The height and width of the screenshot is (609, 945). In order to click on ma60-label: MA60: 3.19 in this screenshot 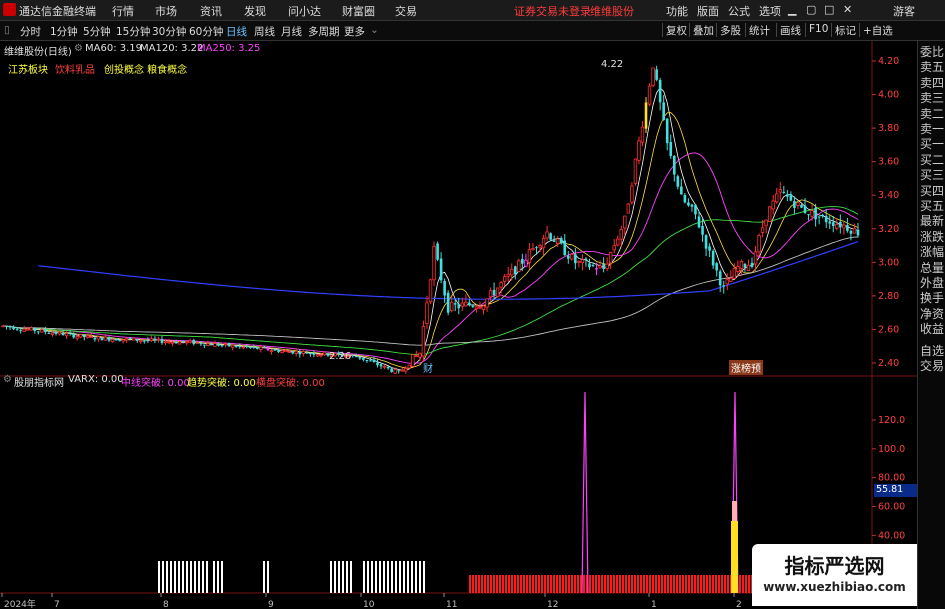, I will do `click(114, 48)`.